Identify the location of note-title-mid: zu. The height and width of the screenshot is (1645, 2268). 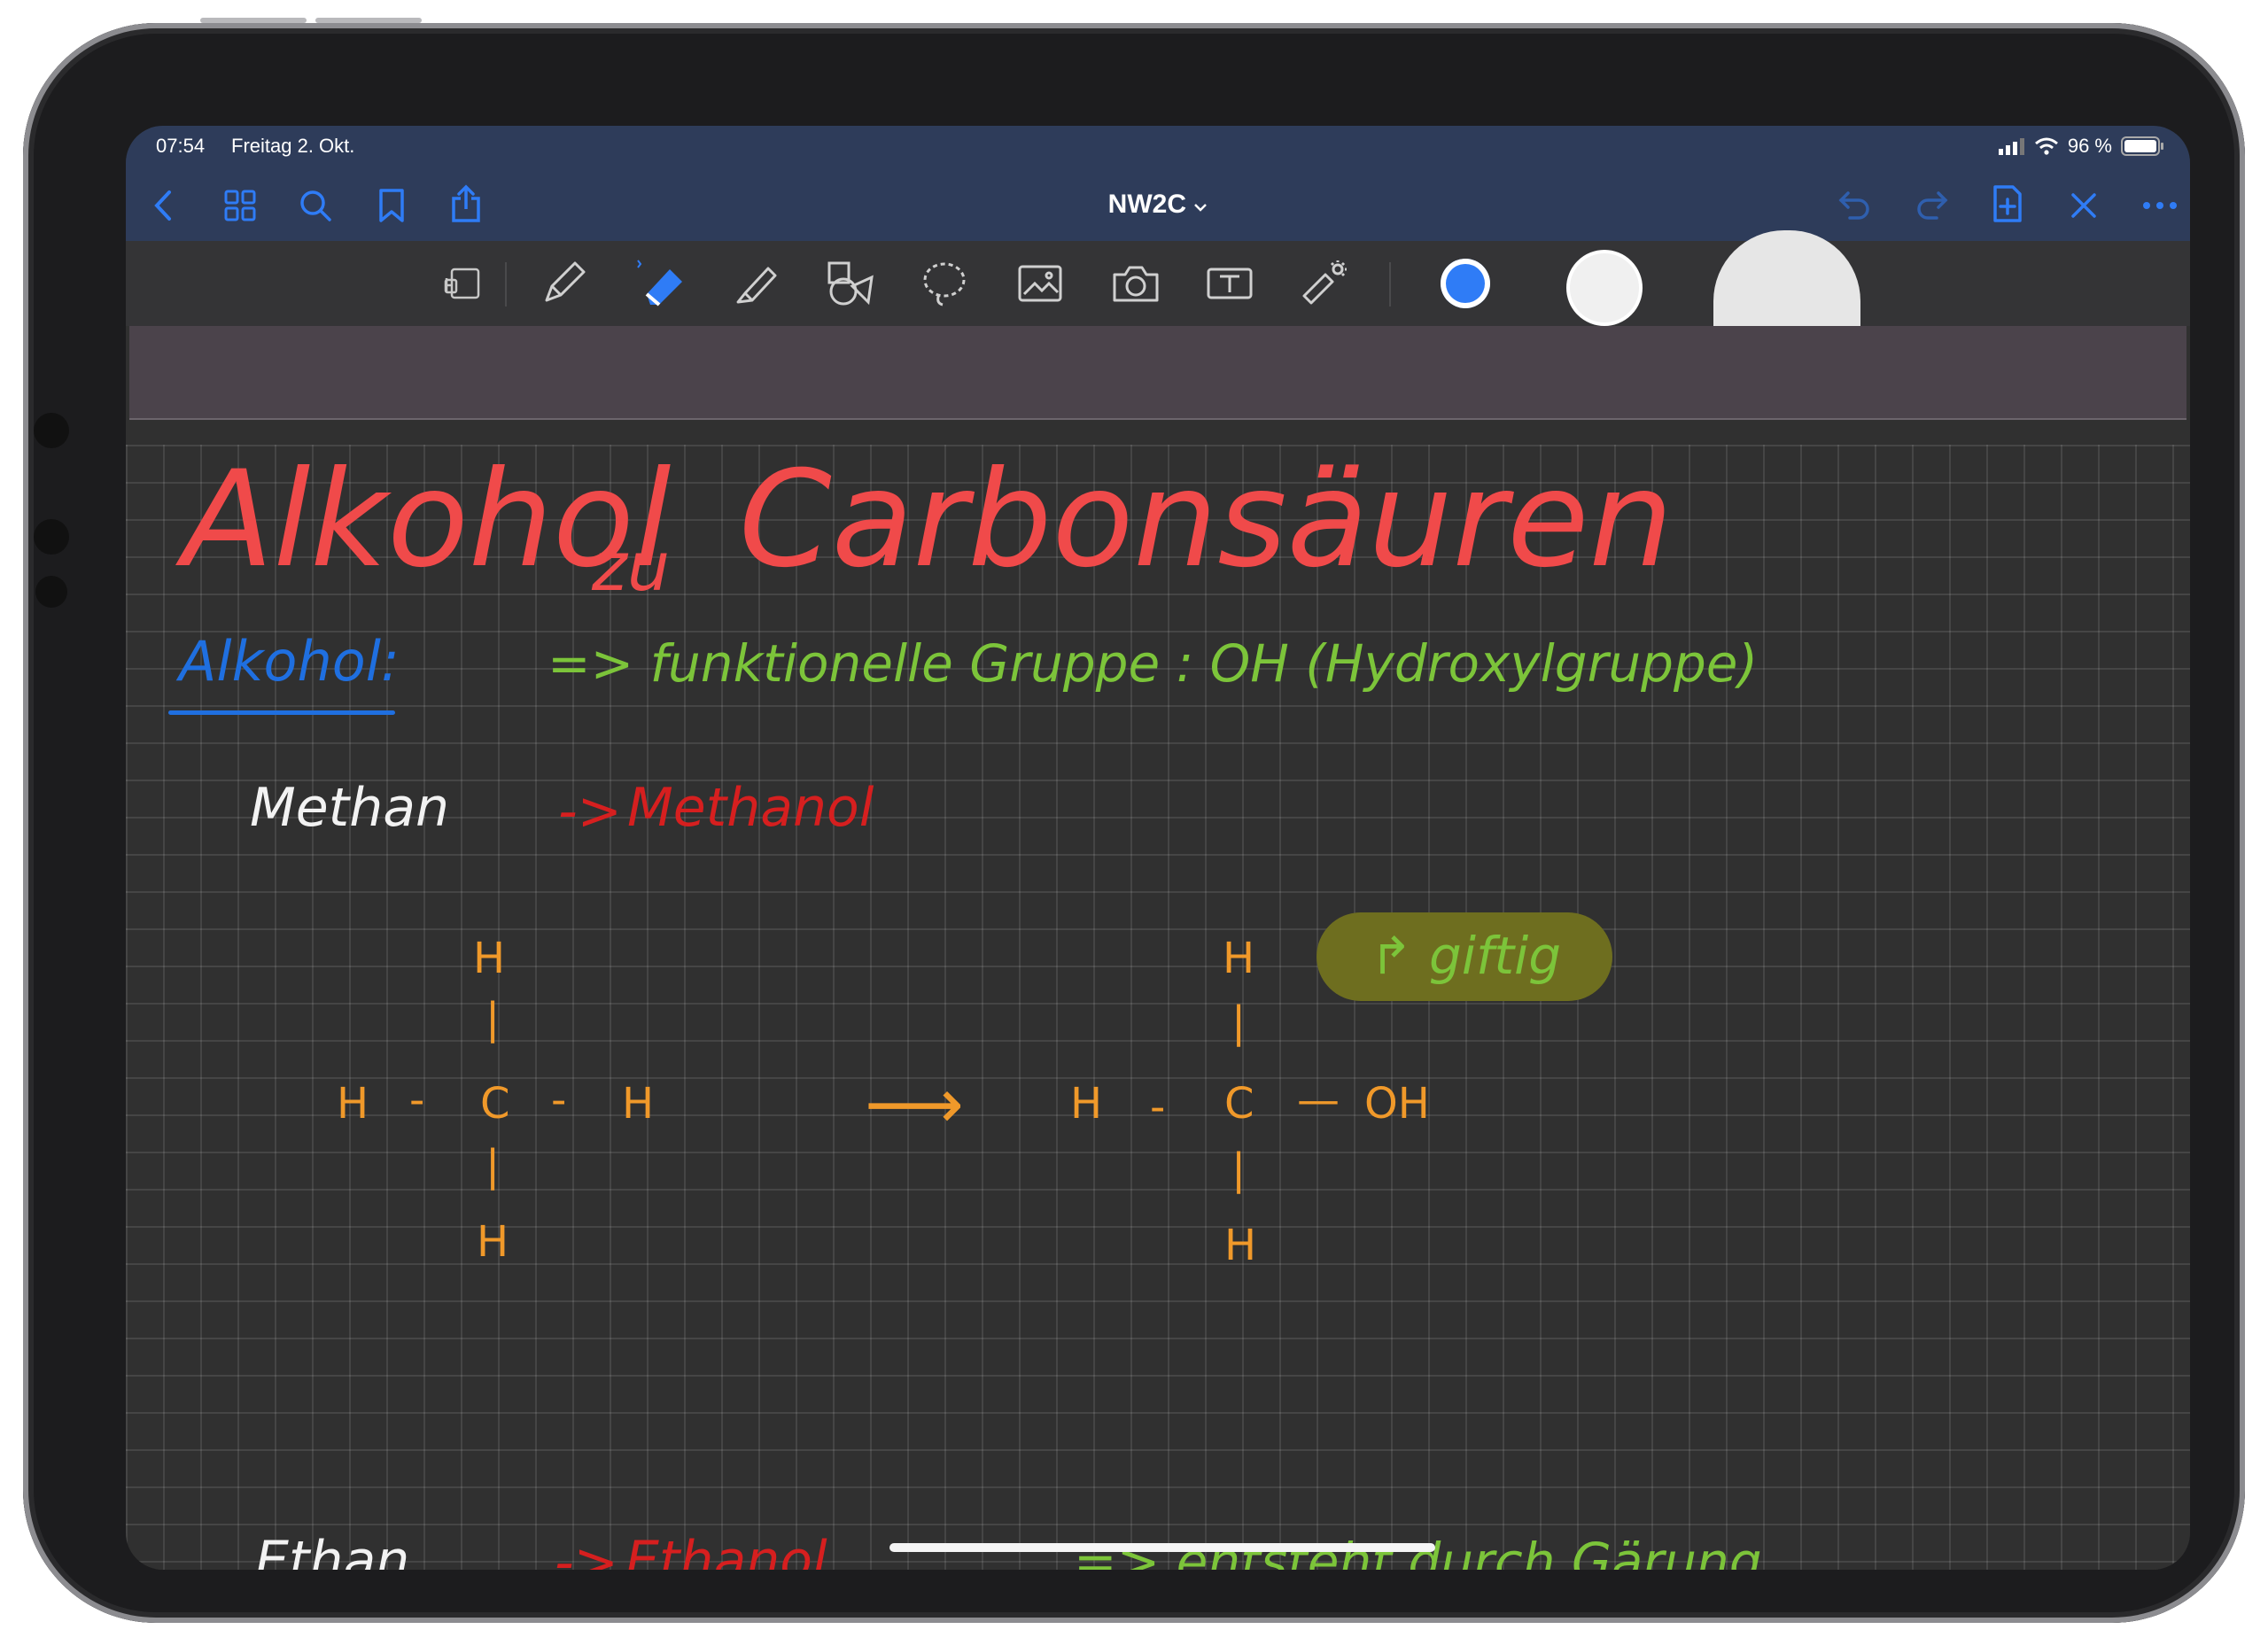
(631, 566).